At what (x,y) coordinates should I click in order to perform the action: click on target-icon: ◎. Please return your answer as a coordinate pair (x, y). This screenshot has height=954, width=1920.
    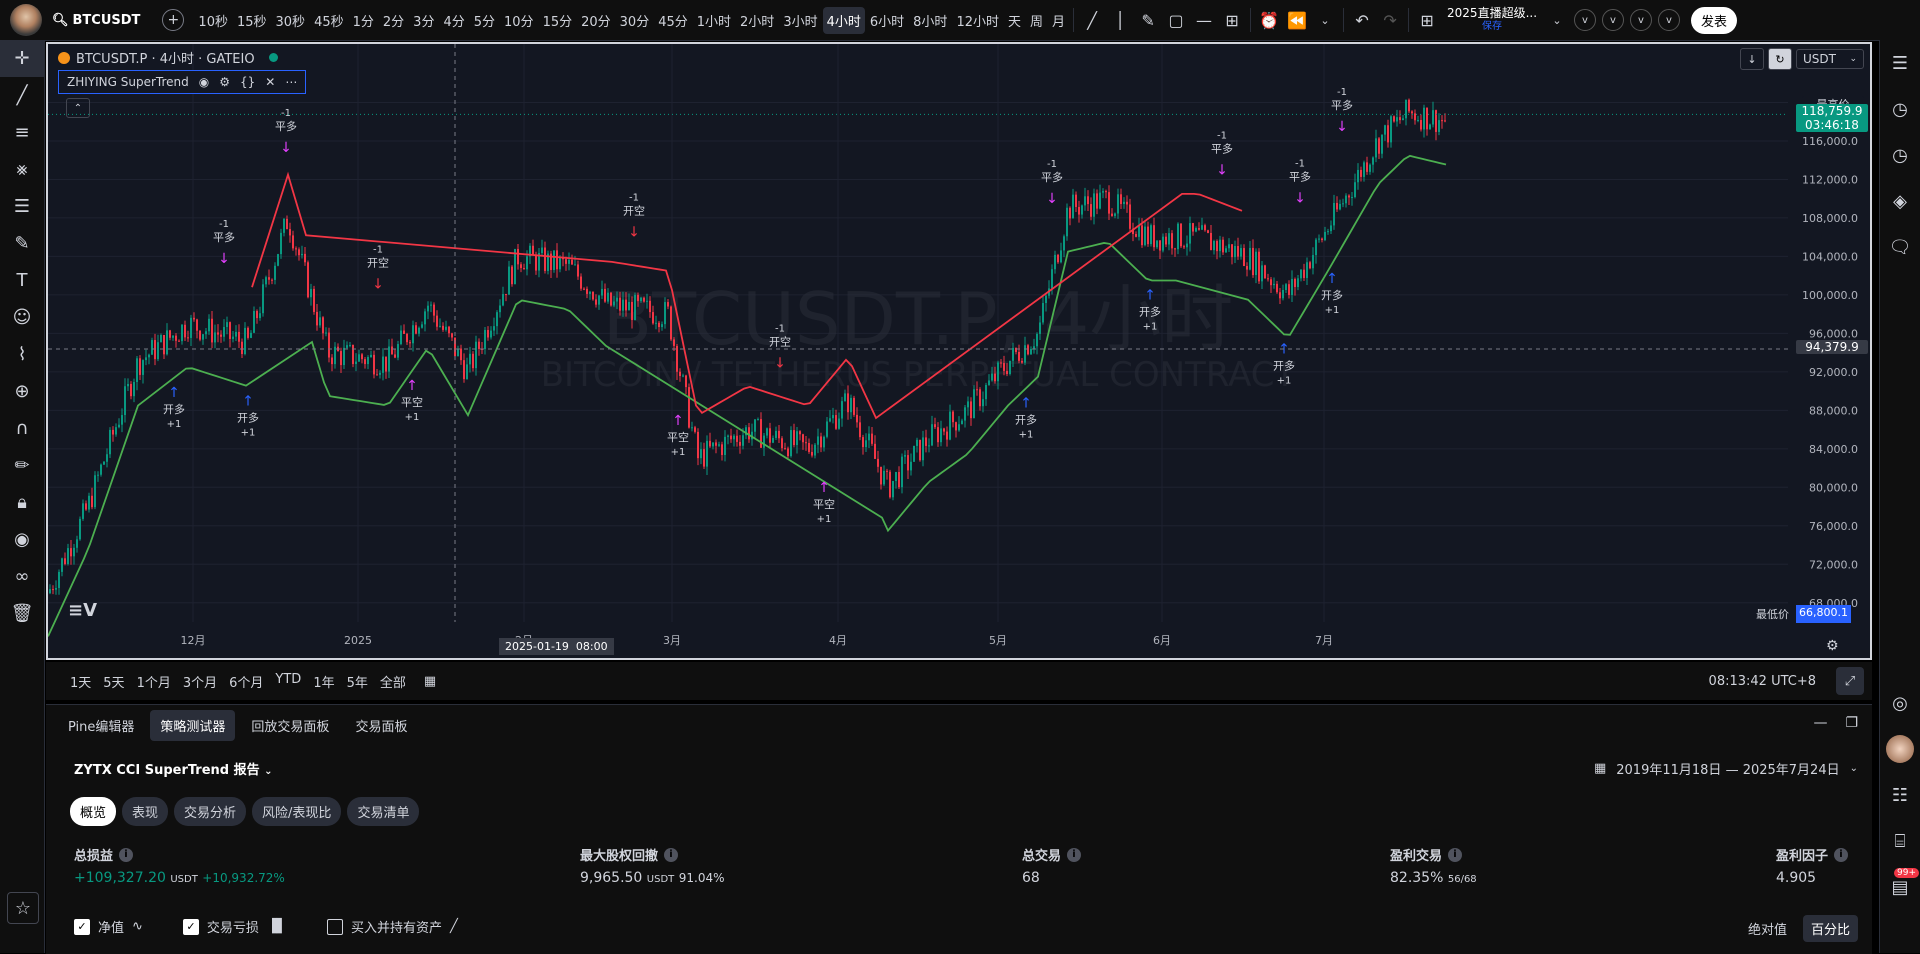
    Looking at the image, I should click on (1900, 703).